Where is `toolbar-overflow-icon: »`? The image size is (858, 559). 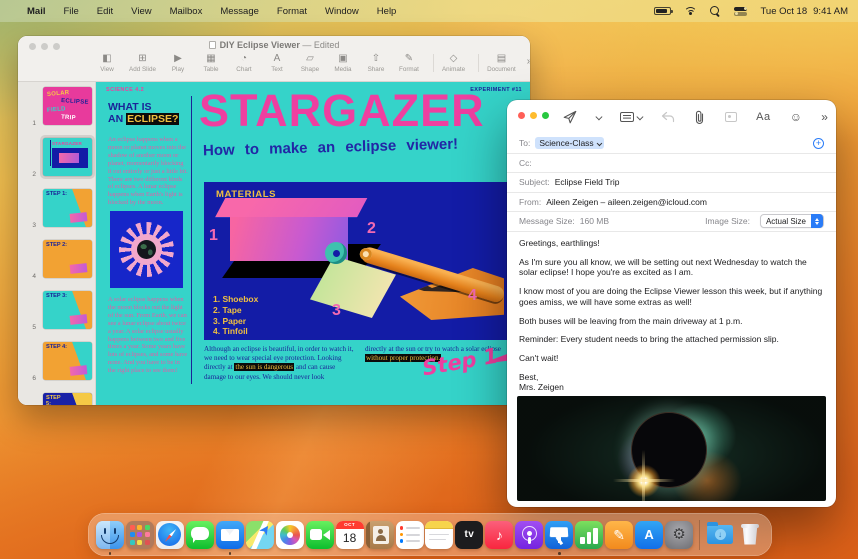
toolbar-overflow-icon: » is located at coordinates (528, 60).